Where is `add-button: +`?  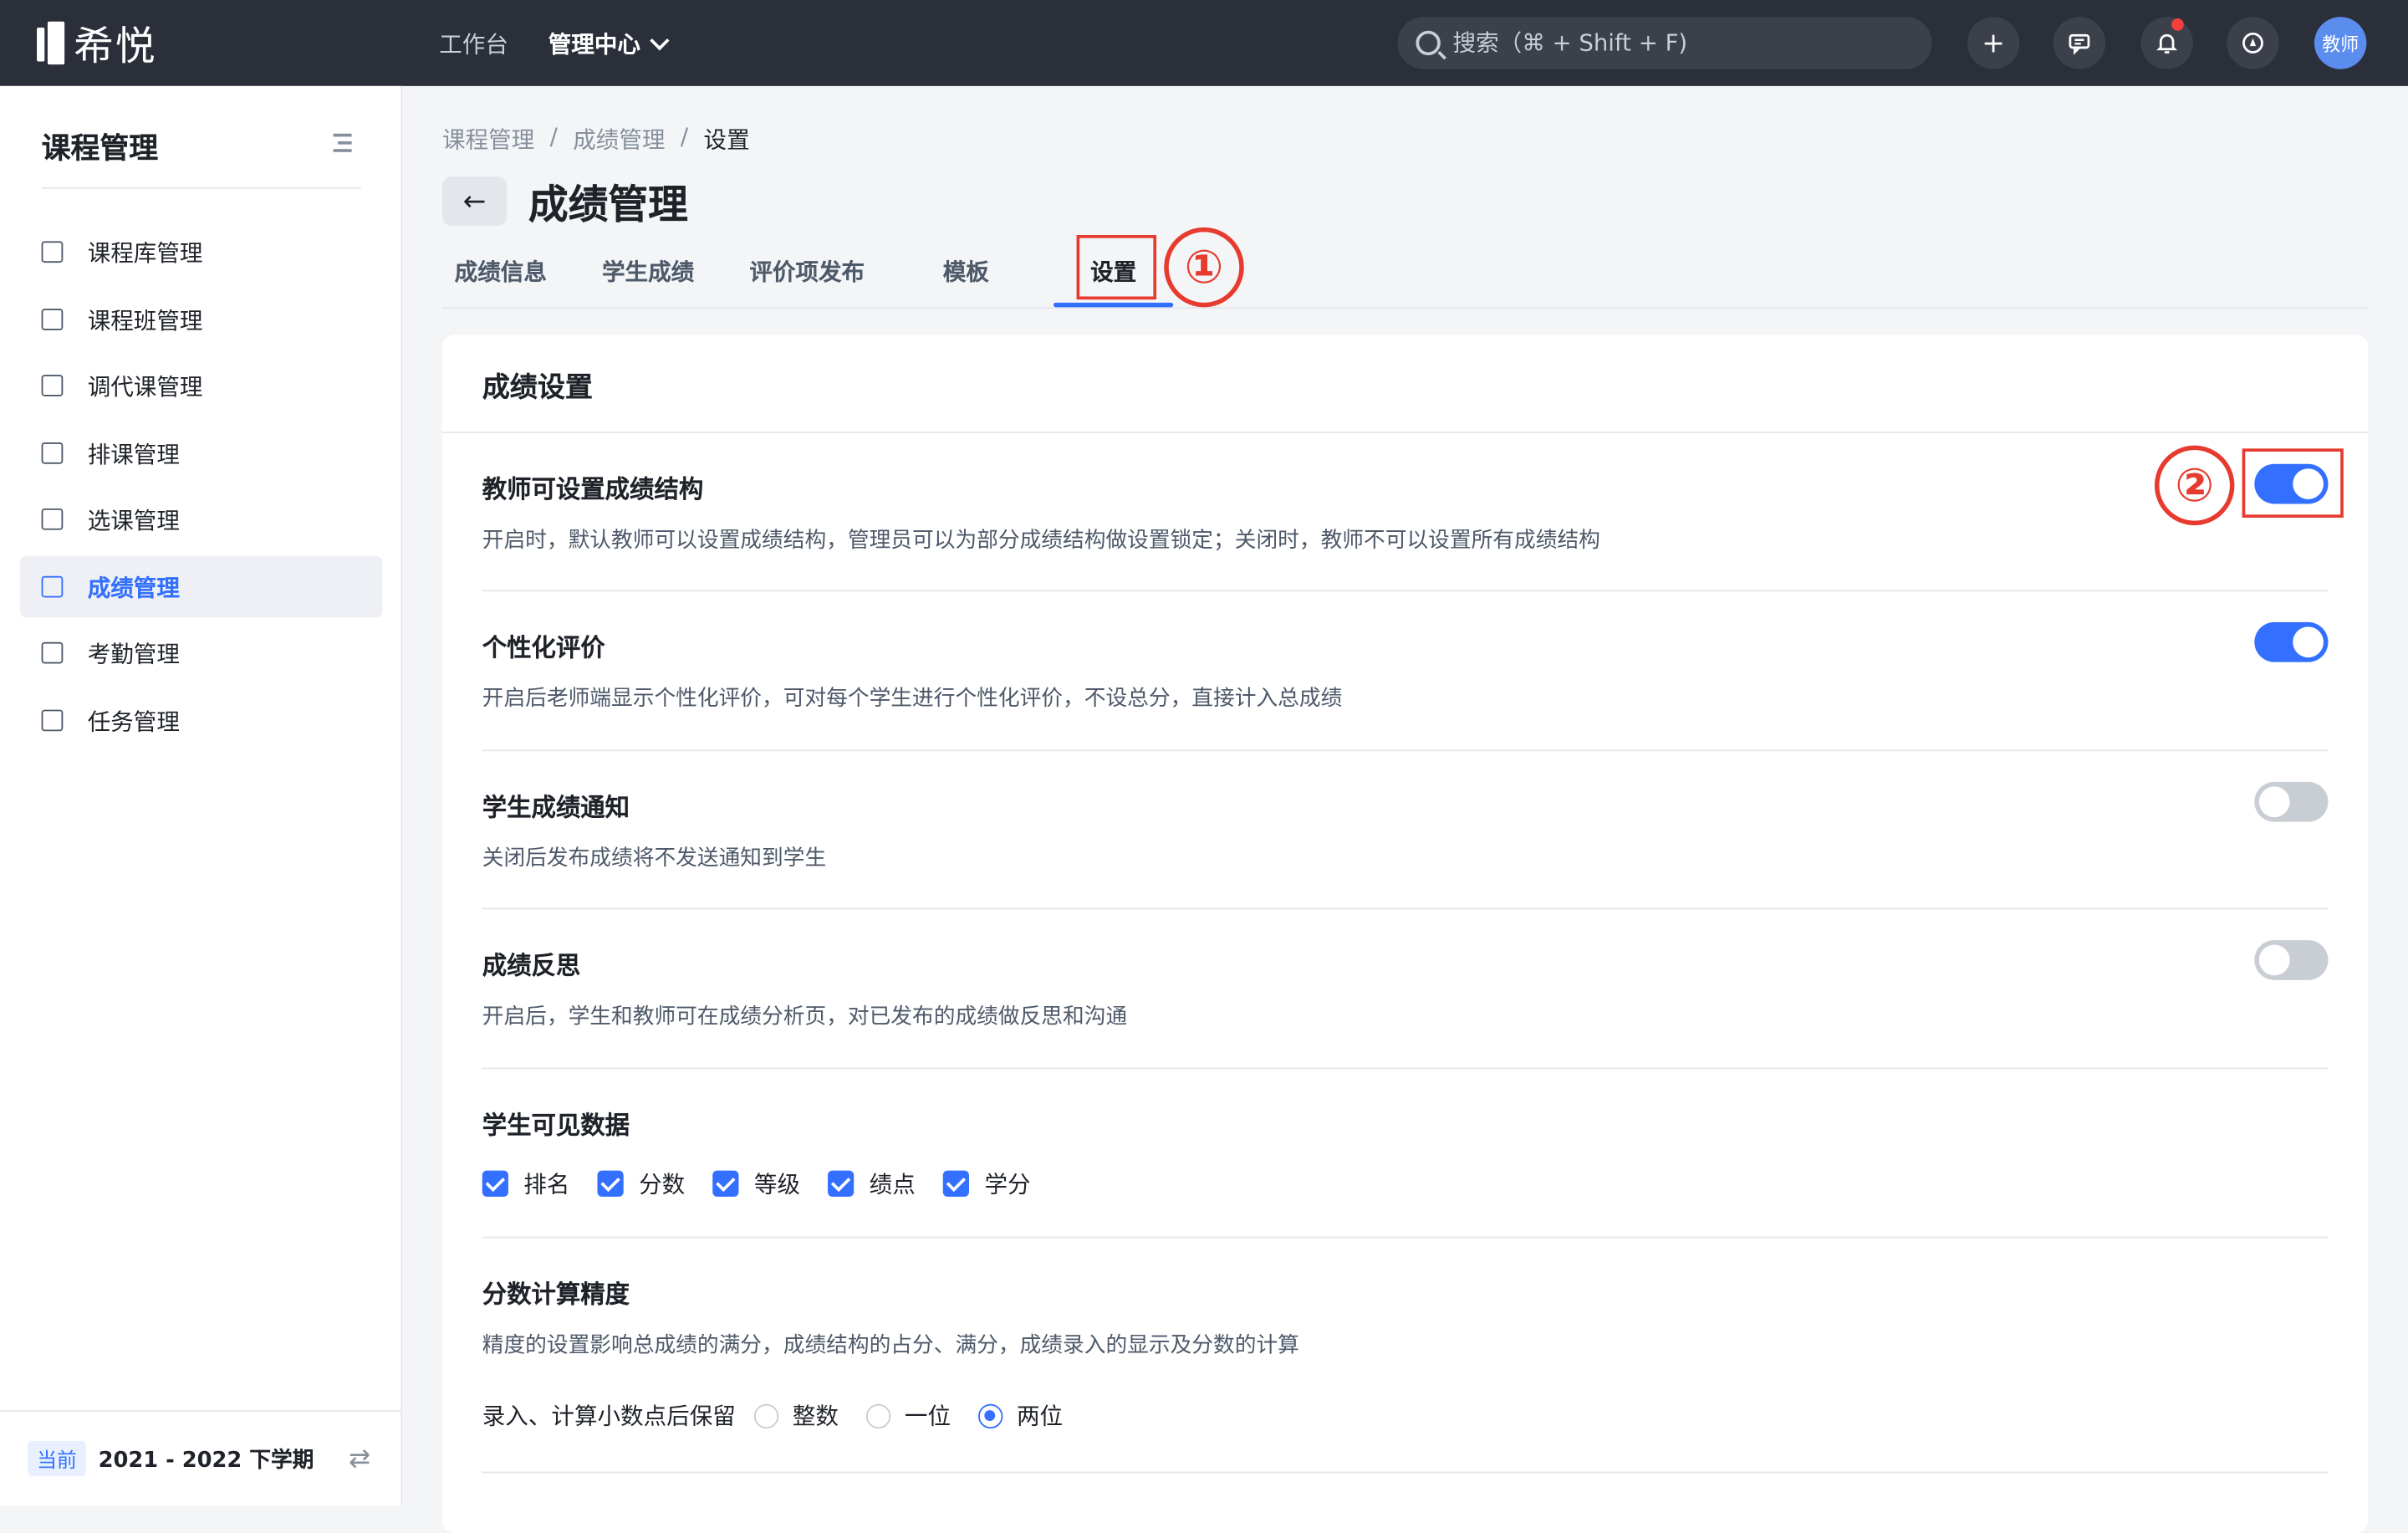
add-button: + is located at coordinates (1993, 43).